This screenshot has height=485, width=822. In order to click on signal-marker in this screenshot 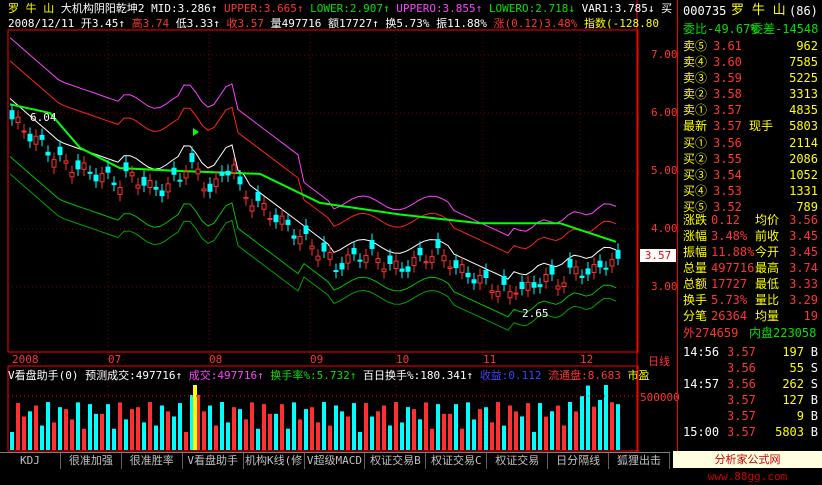, I will do `click(196, 132)`.